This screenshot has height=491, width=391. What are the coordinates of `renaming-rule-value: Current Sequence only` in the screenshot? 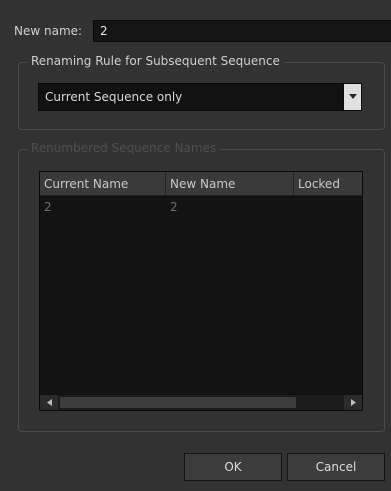 It's located at (114, 97).